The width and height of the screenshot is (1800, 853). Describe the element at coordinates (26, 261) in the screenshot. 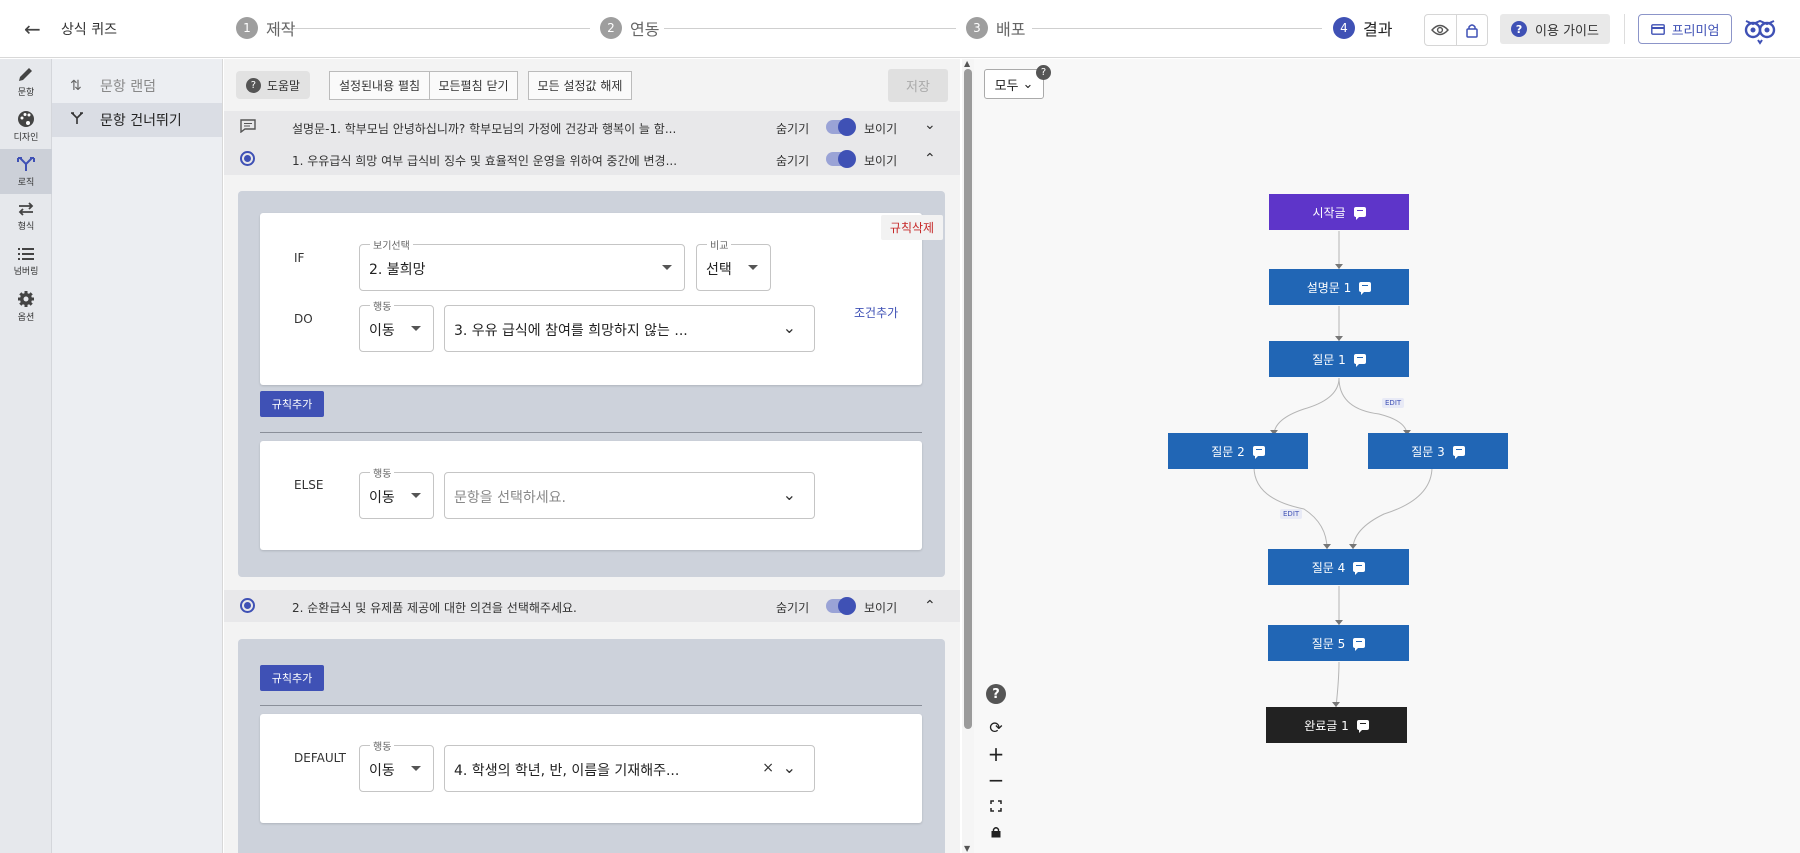

I see `nav-item-numbering: 넘버링` at that location.